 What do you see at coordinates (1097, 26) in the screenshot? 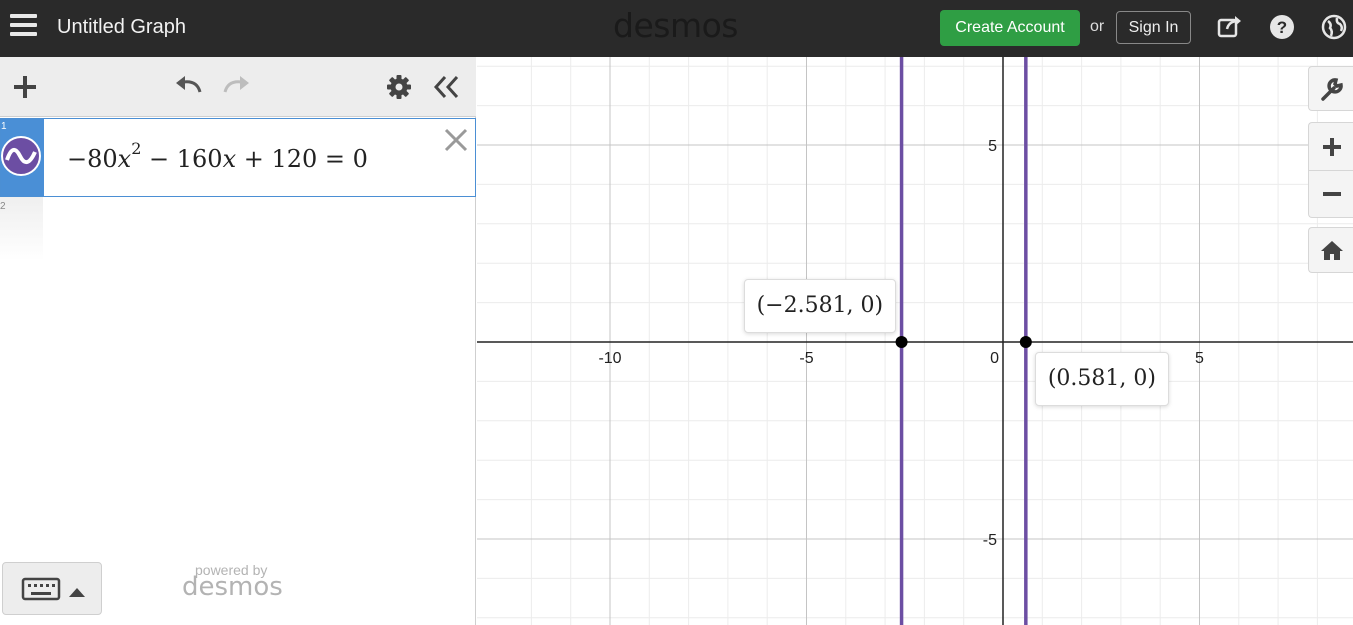
I see `or-text: or` at bounding box center [1097, 26].